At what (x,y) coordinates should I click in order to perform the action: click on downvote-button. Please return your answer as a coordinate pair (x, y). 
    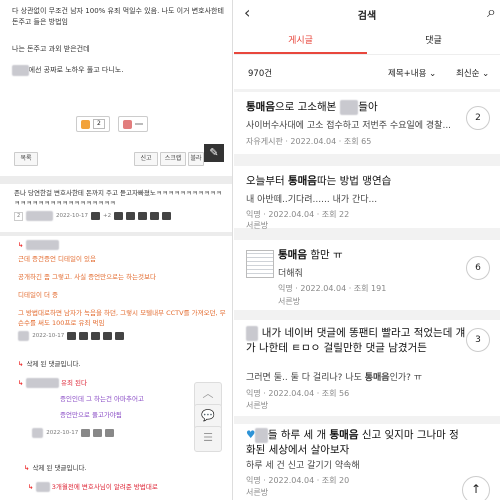
    Looking at the image, I should click on (132, 124).